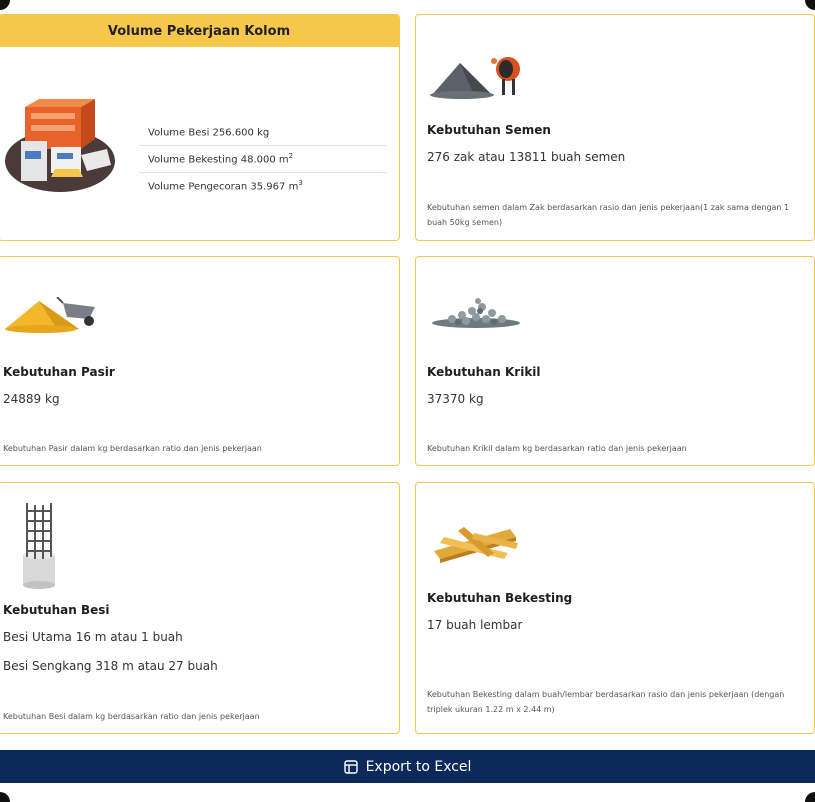 The image size is (815, 802). I want to click on besi-value-main: Besi Utama 16 m atau 1 buah, so click(93, 637).